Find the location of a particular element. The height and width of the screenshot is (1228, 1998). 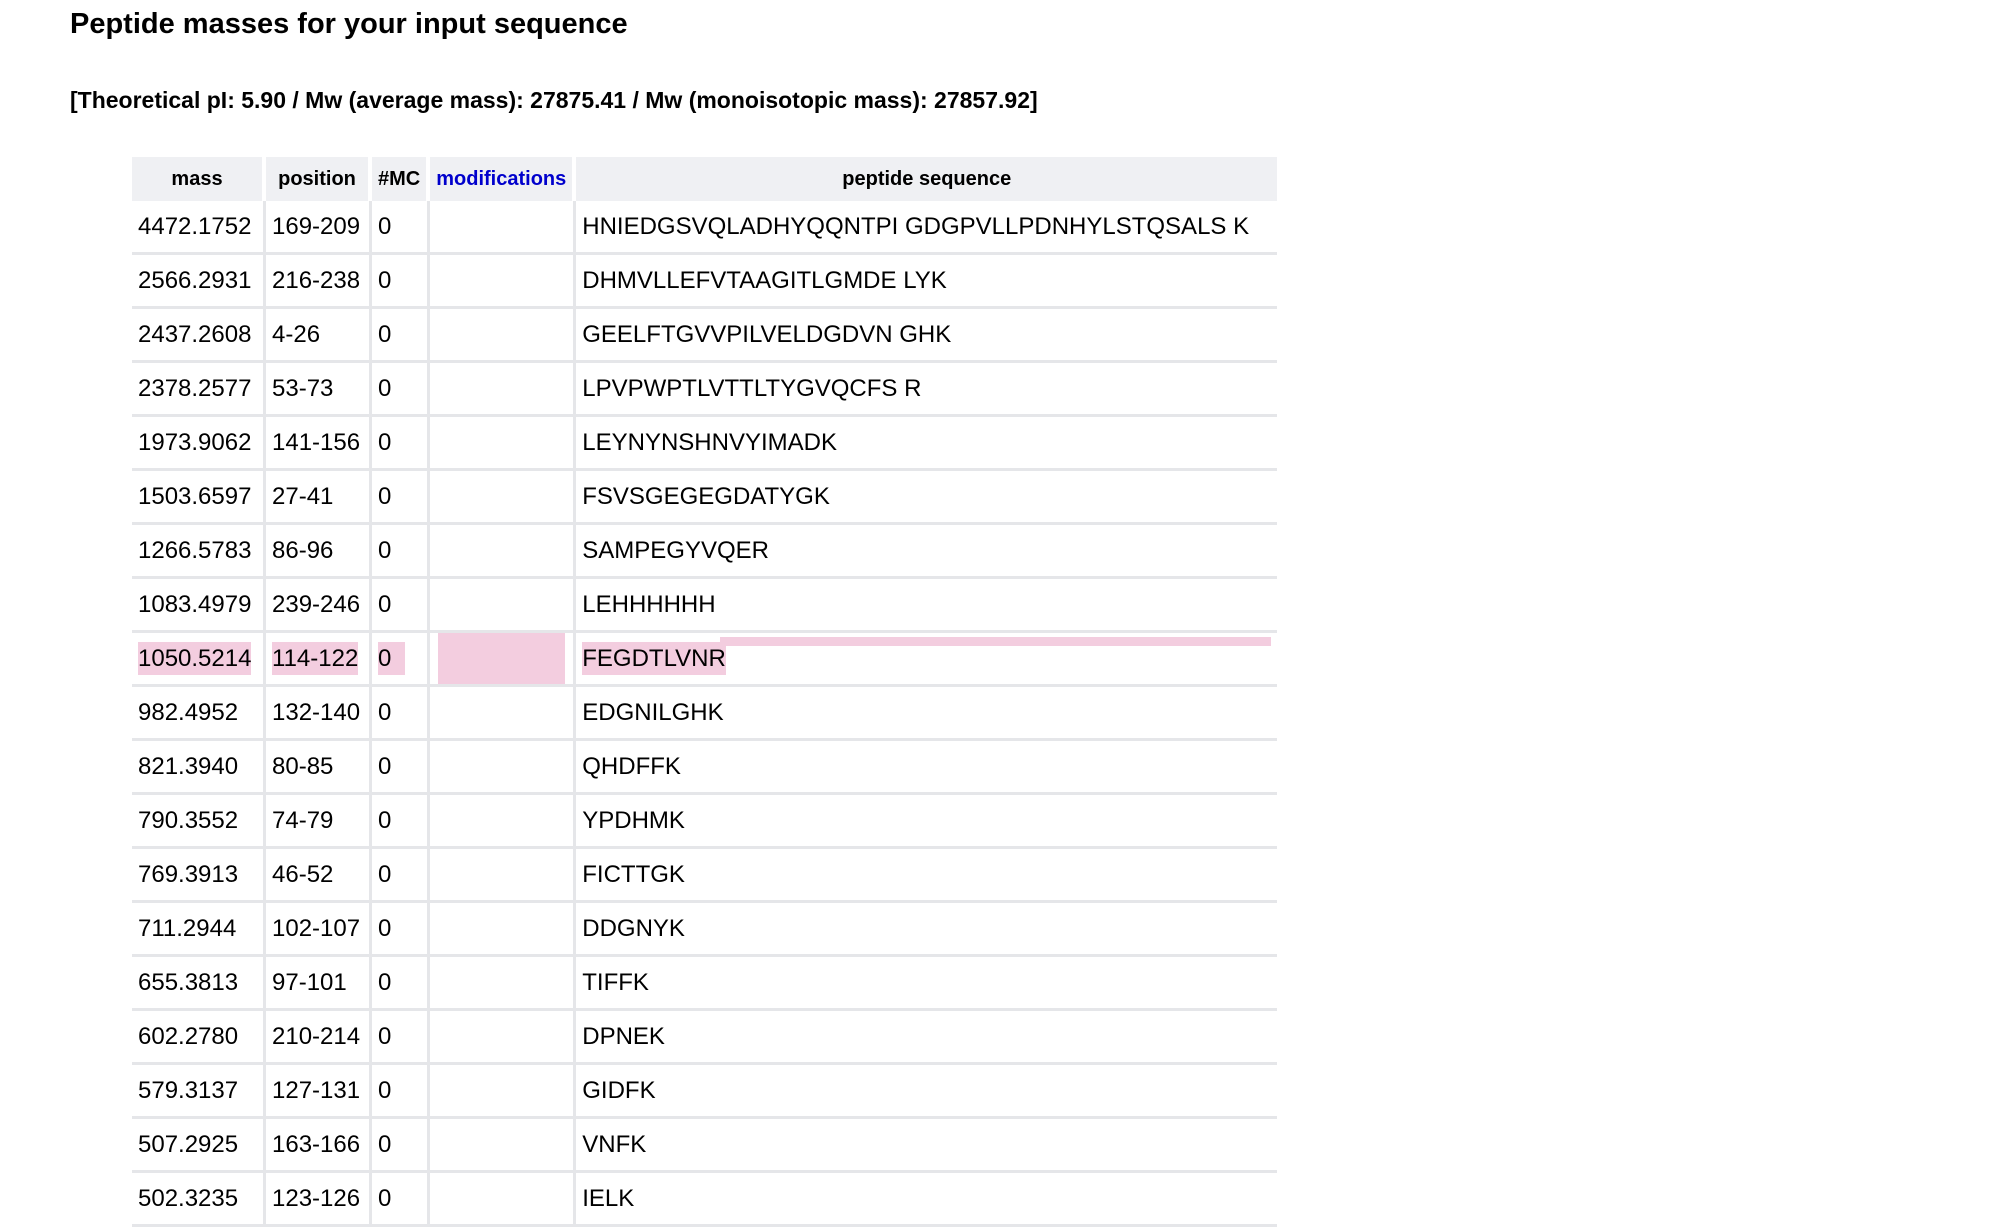

table-row: 655.3813 97-101 0 TIFFK is located at coordinates (705, 984).